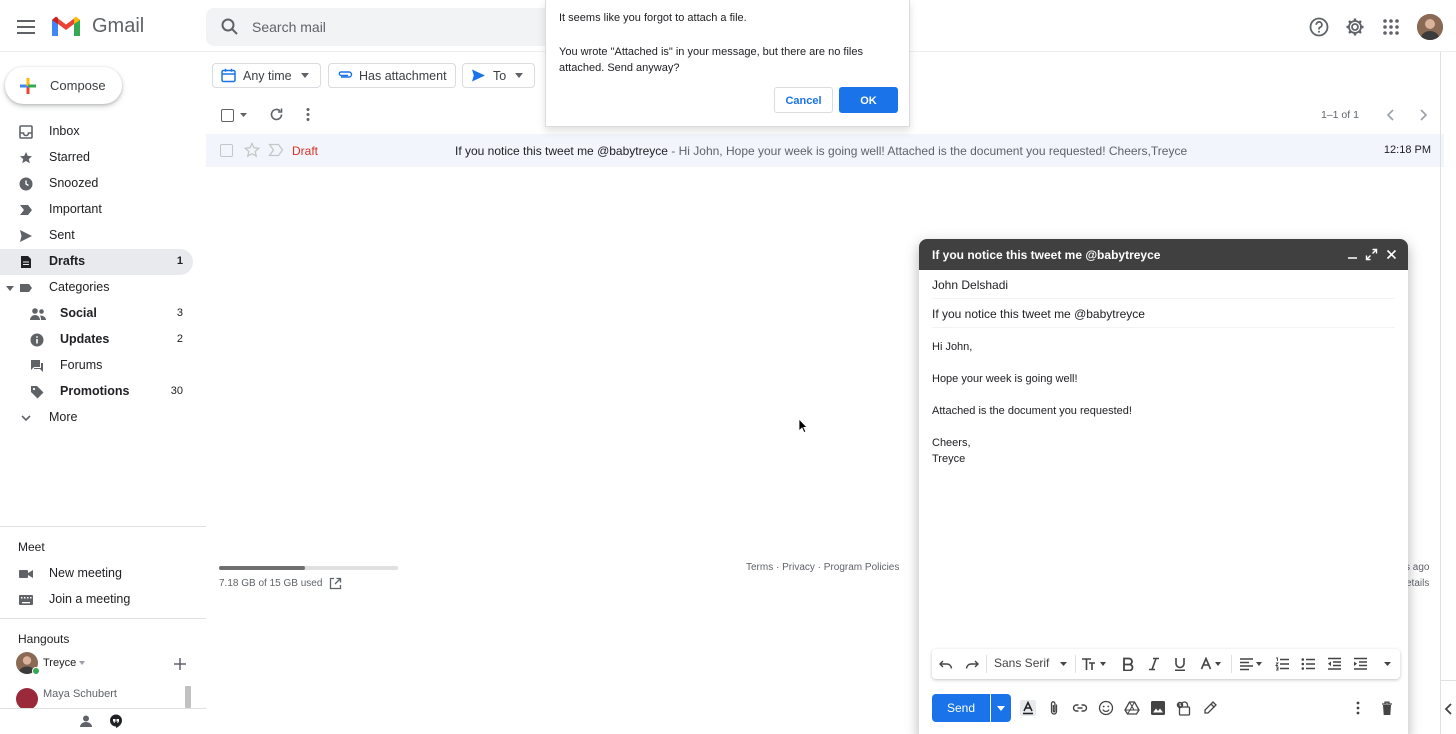 This screenshot has width=1456, height=734. Describe the element at coordinates (498, 75) in the screenshot. I see `filter-to: To` at that location.